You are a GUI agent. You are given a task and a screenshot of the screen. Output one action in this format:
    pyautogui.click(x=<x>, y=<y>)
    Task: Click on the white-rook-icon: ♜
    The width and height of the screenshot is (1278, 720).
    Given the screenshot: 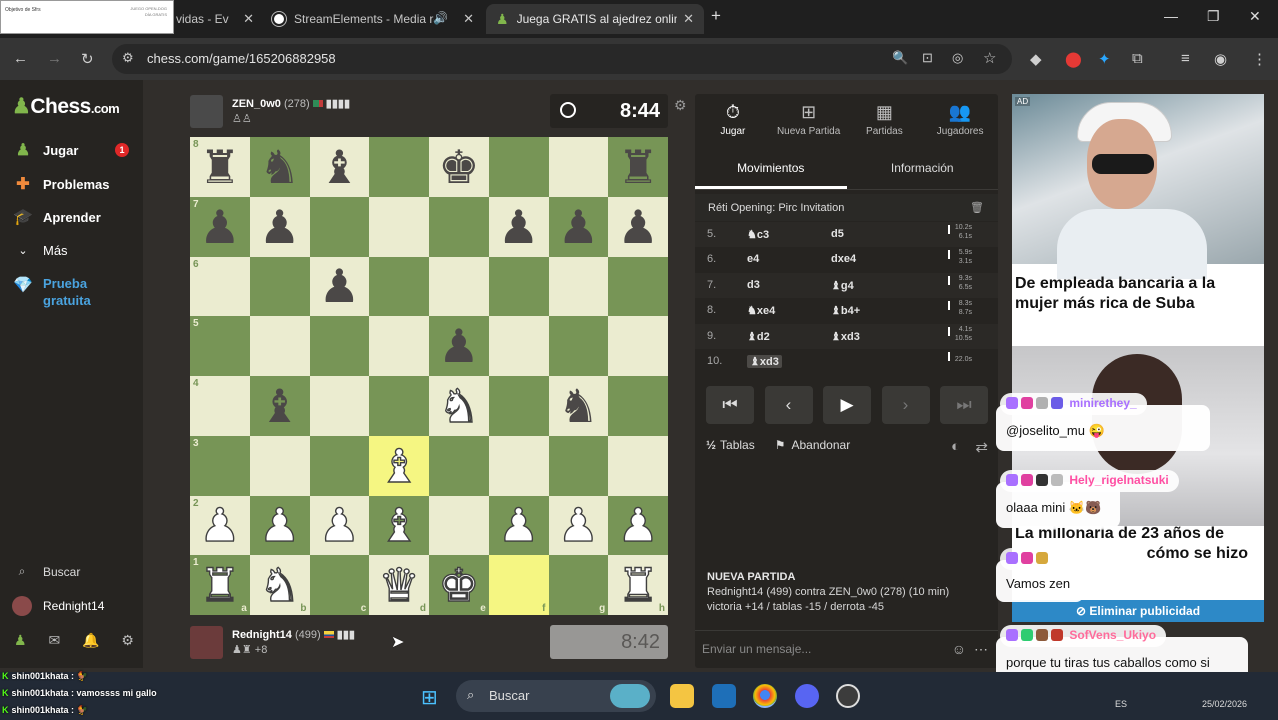 What is the action you would take?
    pyautogui.click(x=638, y=584)
    